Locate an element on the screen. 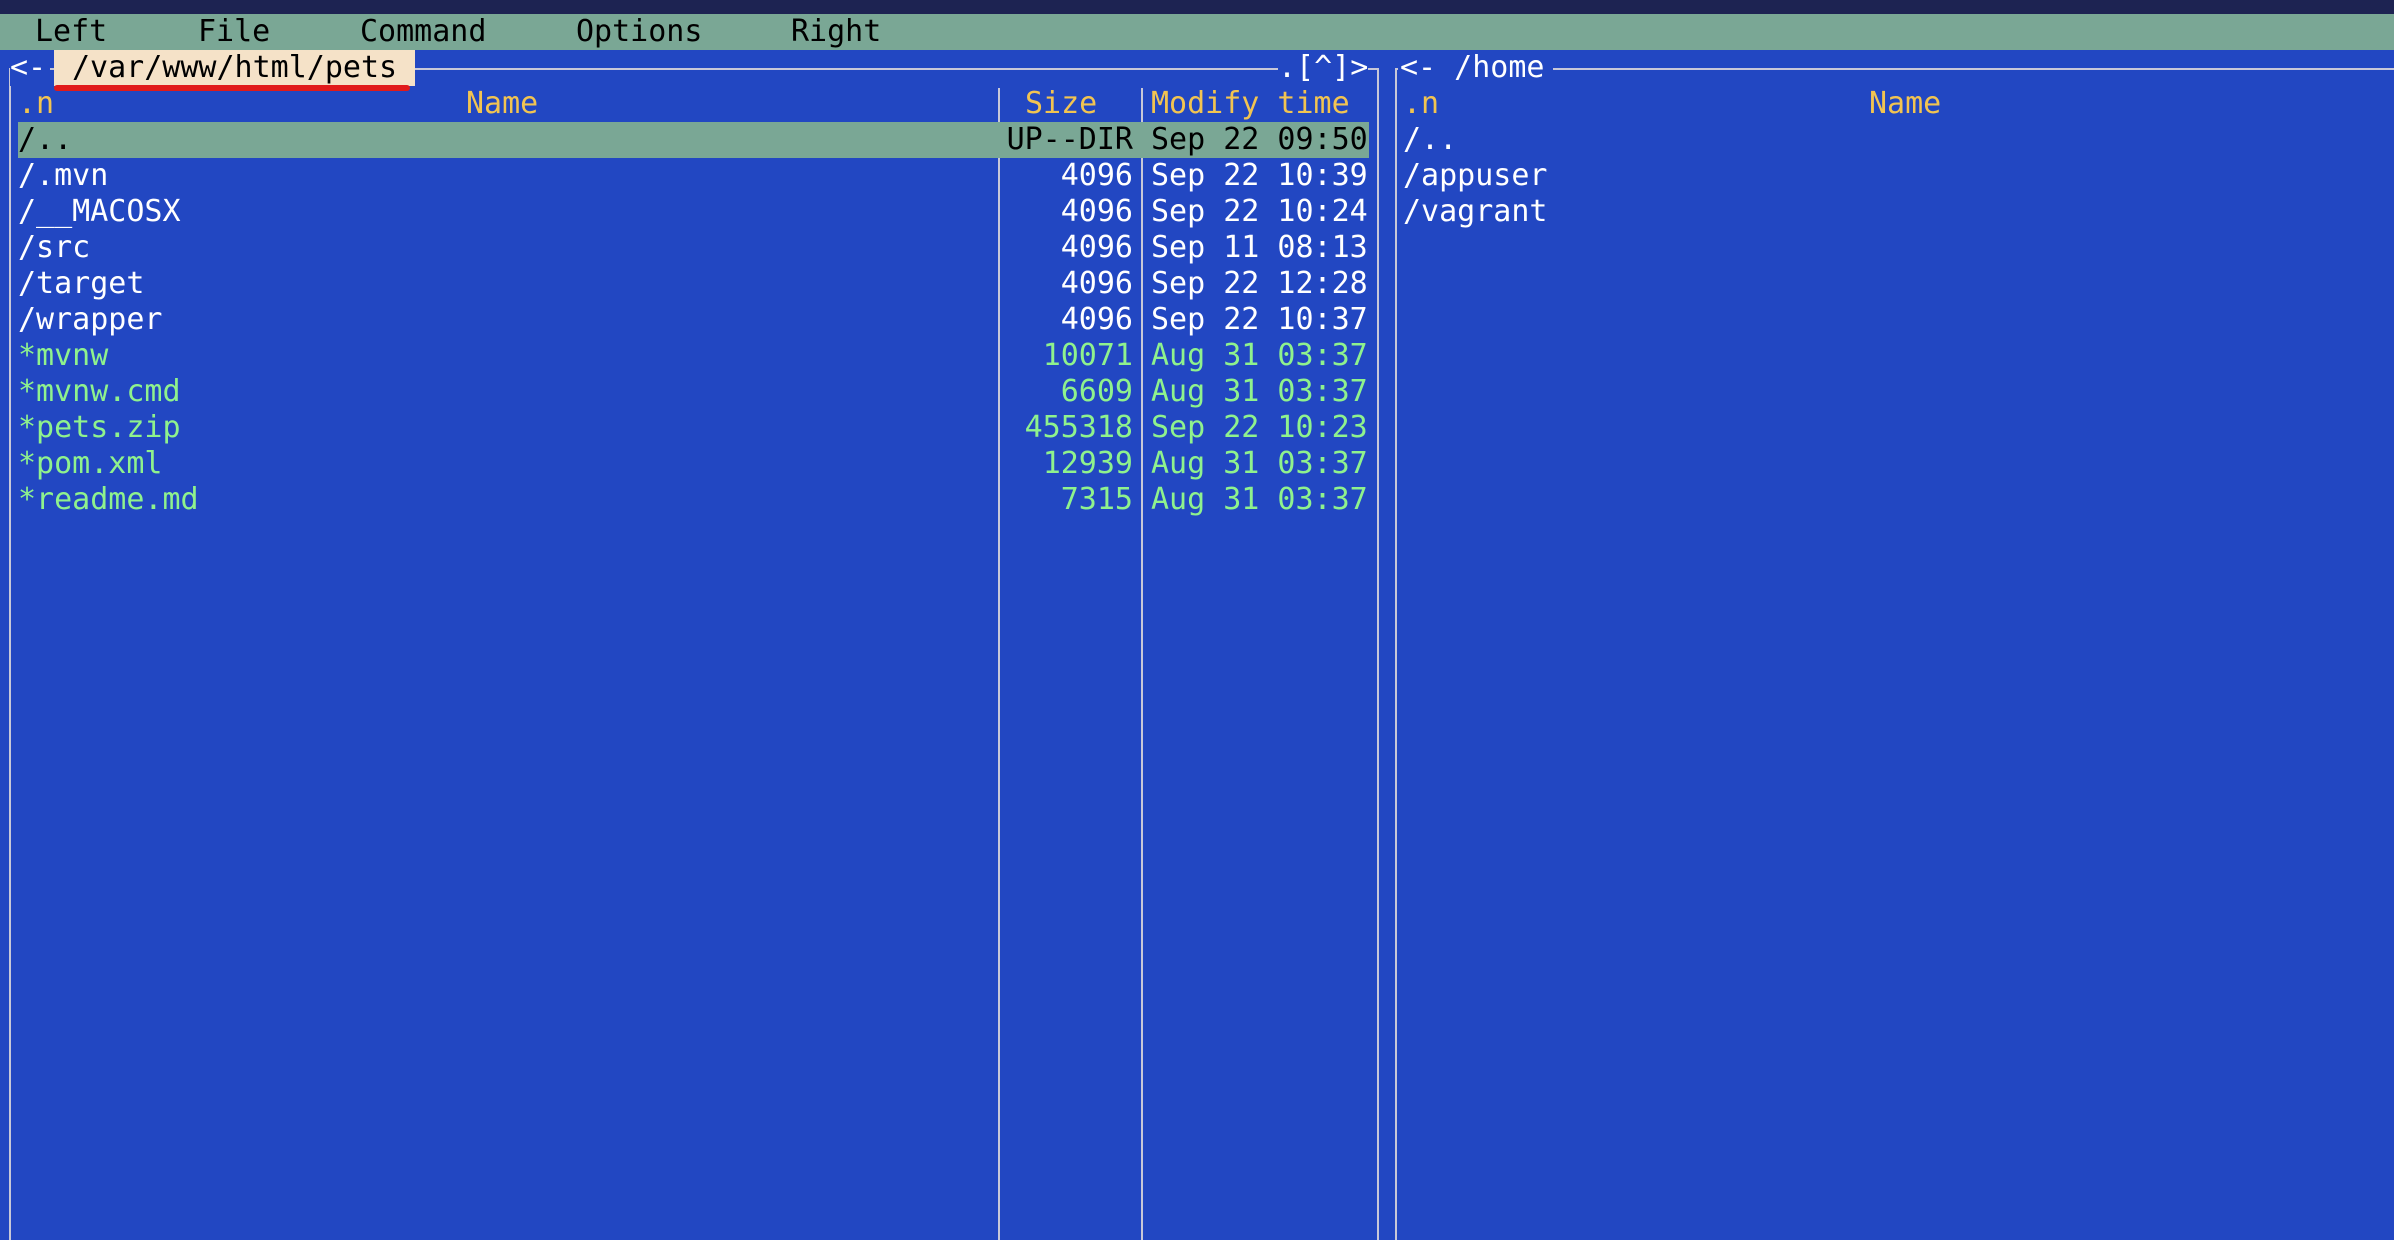 The image size is (2394, 1240). file-size: 7315 is located at coordinates (1096, 499).